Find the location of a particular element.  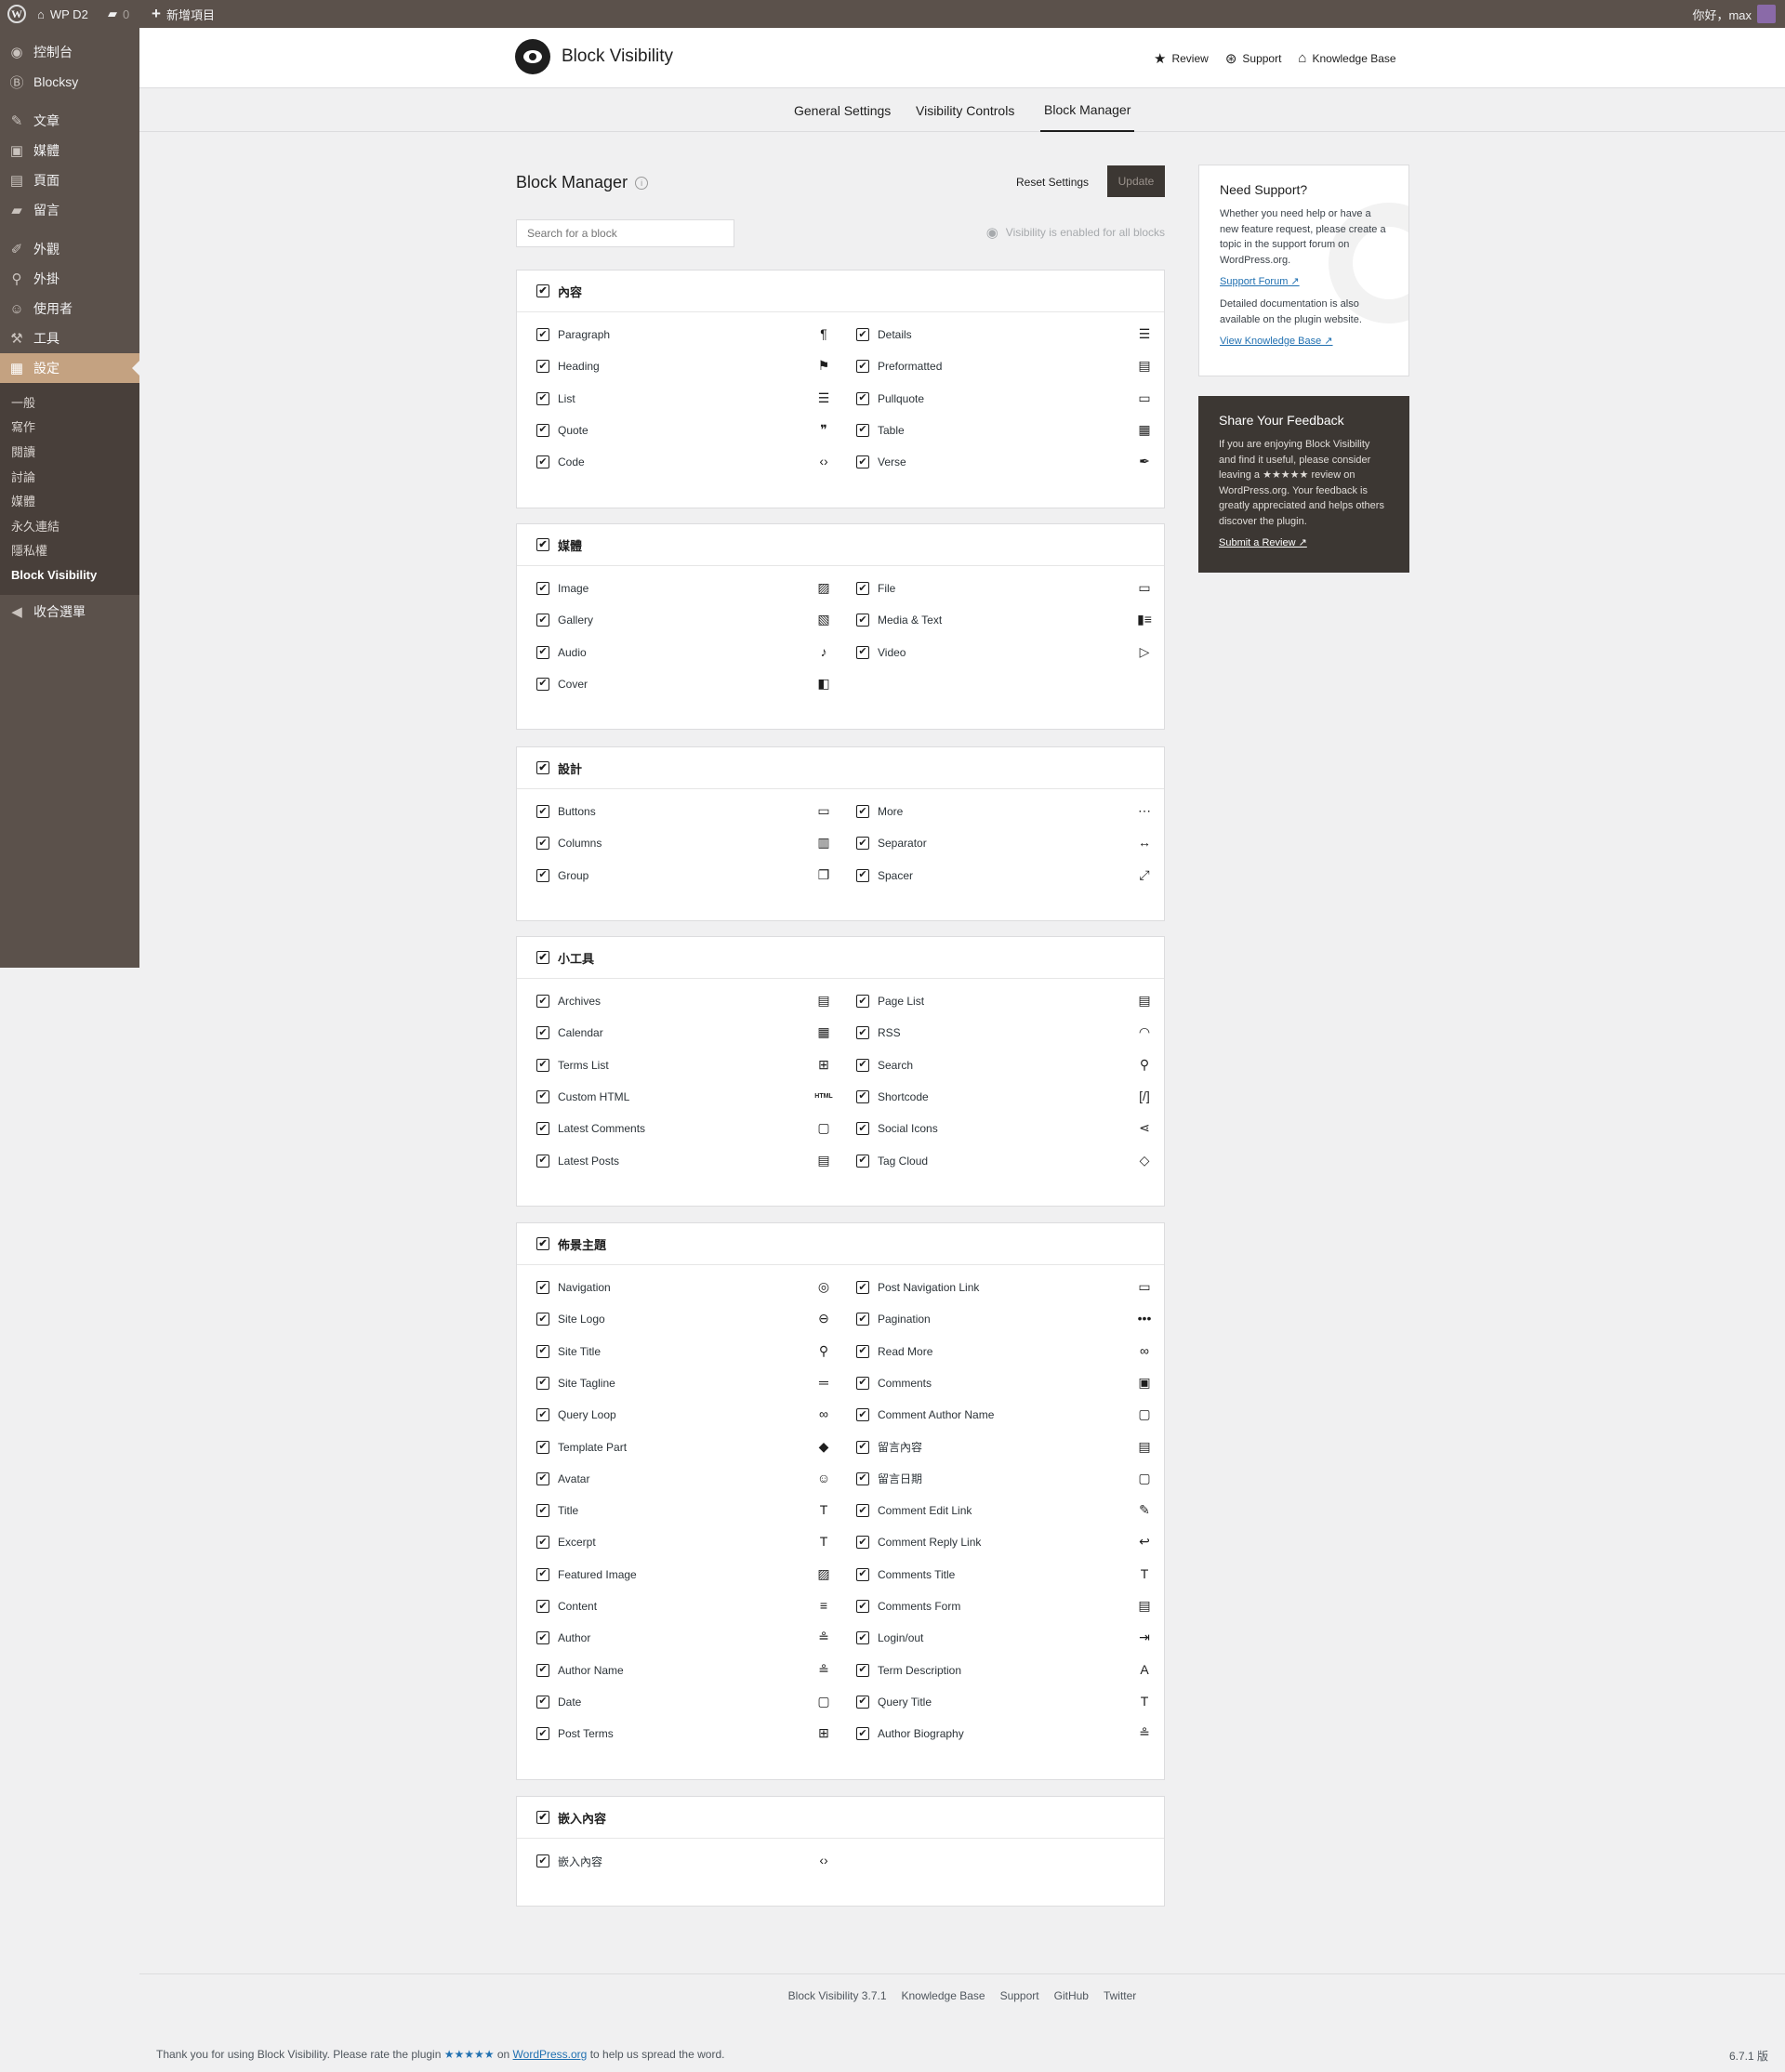

block-toggle: ✔ Excerpt is located at coordinates (566, 1542).